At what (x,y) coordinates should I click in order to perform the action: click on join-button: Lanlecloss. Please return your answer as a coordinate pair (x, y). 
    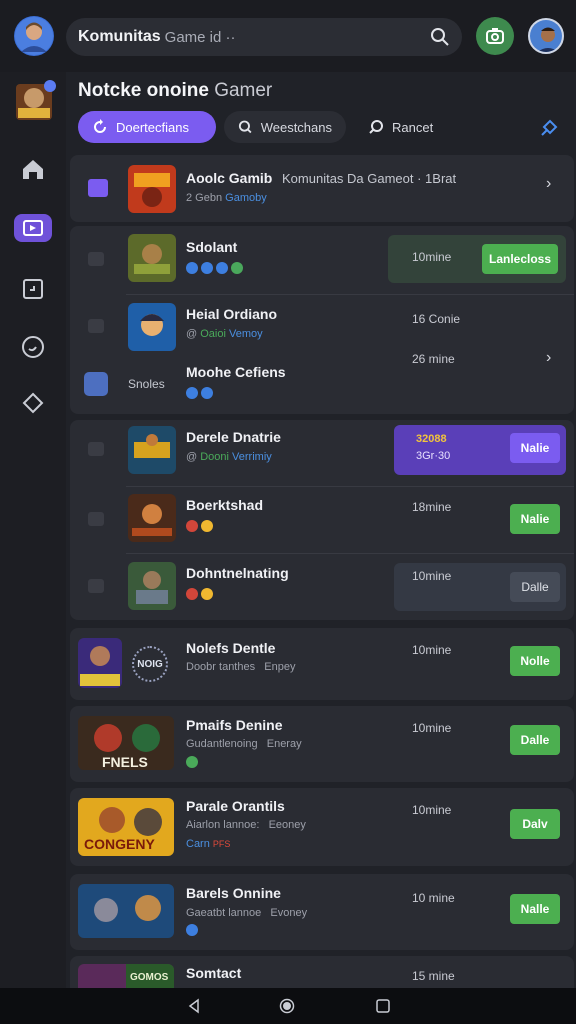
    Looking at the image, I should click on (520, 259).